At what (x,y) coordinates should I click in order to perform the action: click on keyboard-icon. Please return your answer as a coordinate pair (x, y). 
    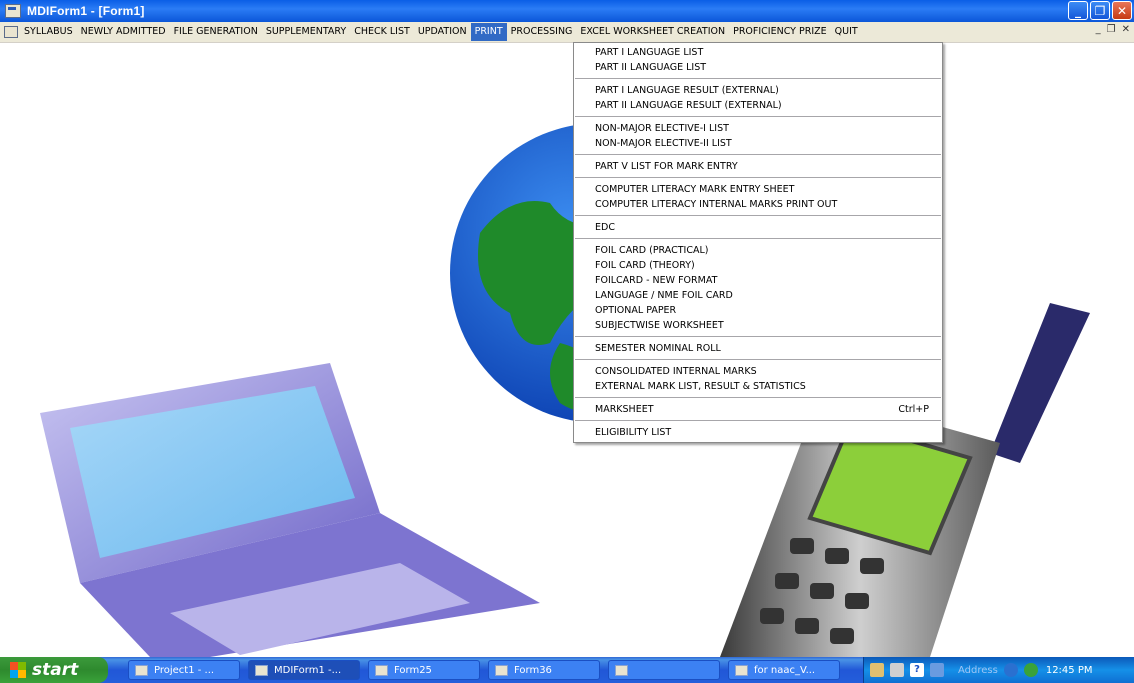
    Looking at the image, I should click on (897, 670).